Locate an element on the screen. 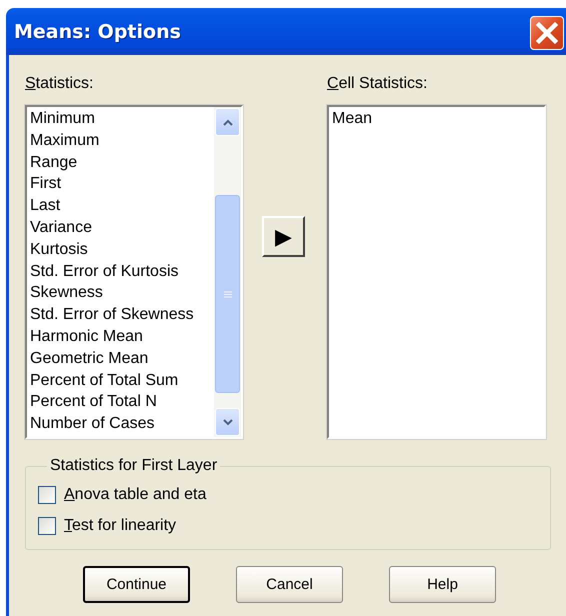 The width and height of the screenshot is (566, 616). list-item: Last is located at coordinates (122, 206).